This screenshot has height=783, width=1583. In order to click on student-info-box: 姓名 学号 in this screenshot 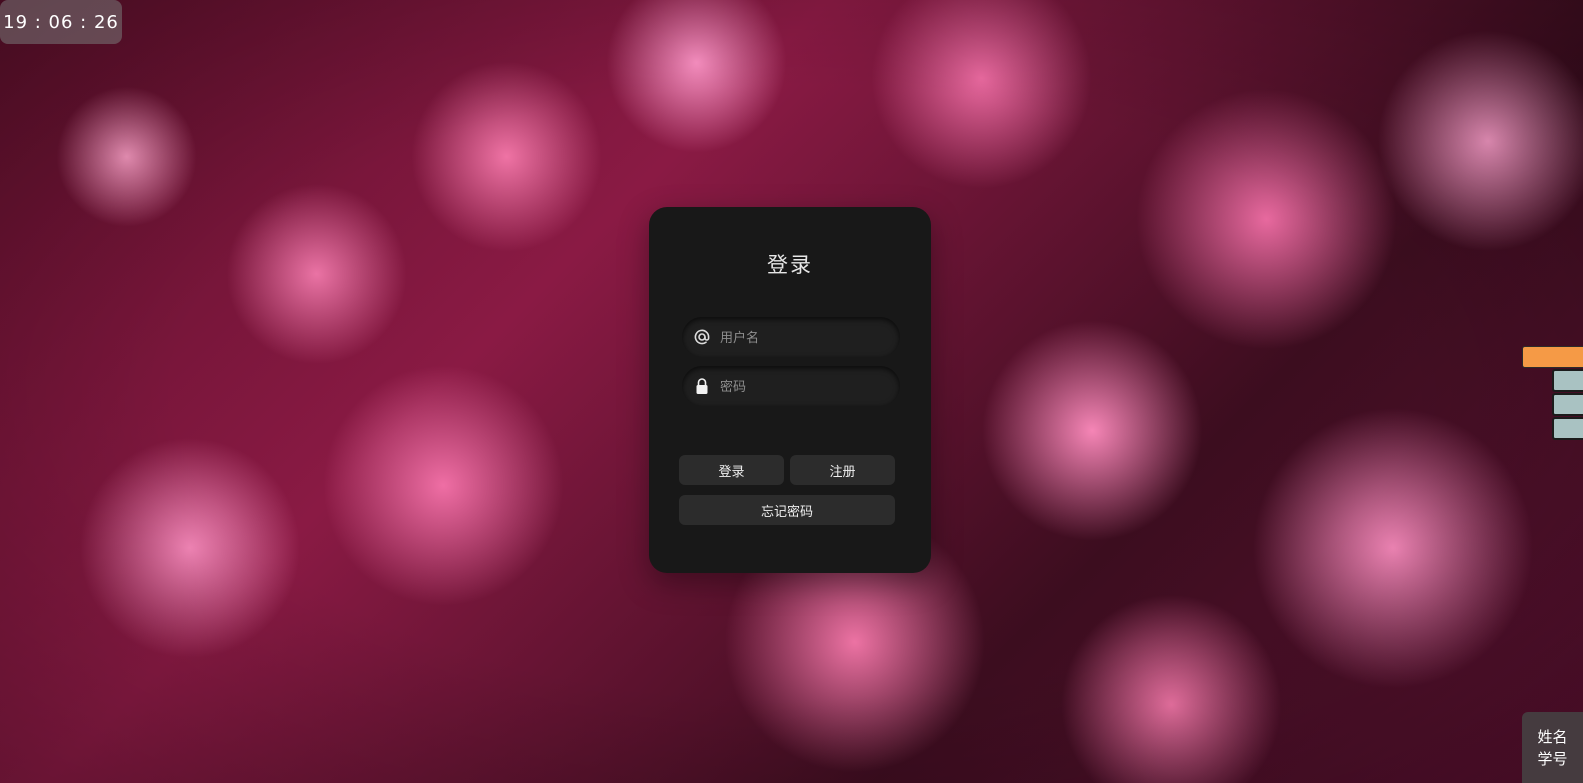, I will do `click(1552, 747)`.